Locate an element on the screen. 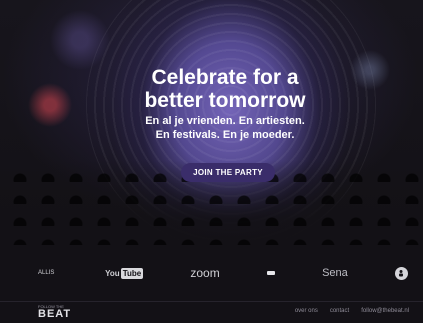  hero-headline: Celebrate for a better tomorrow is located at coordinates (225, 89).